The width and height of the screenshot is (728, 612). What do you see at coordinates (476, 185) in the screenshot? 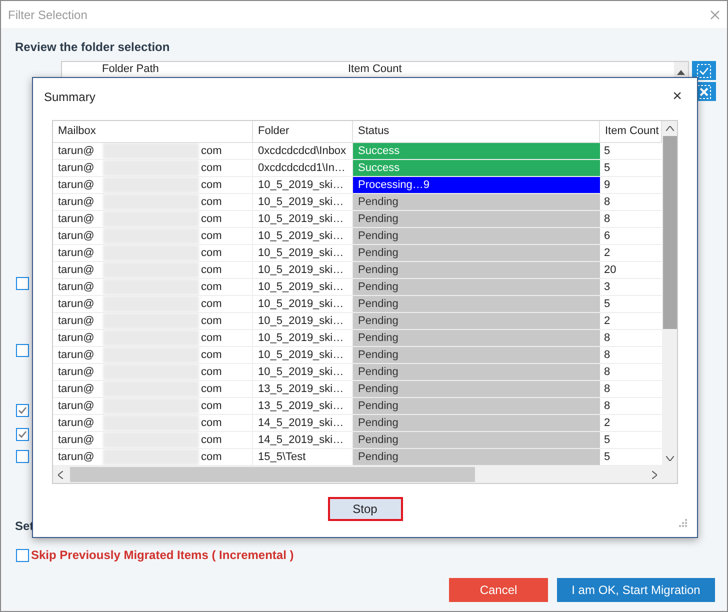
I see `status-cell: Processing…9` at bounding box center [476, 185].